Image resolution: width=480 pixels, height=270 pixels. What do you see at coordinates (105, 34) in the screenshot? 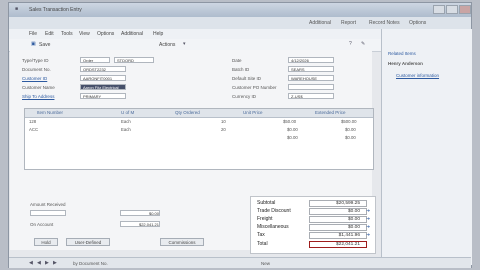
I see `menu-options: Options` at bounding box center [105, 34].